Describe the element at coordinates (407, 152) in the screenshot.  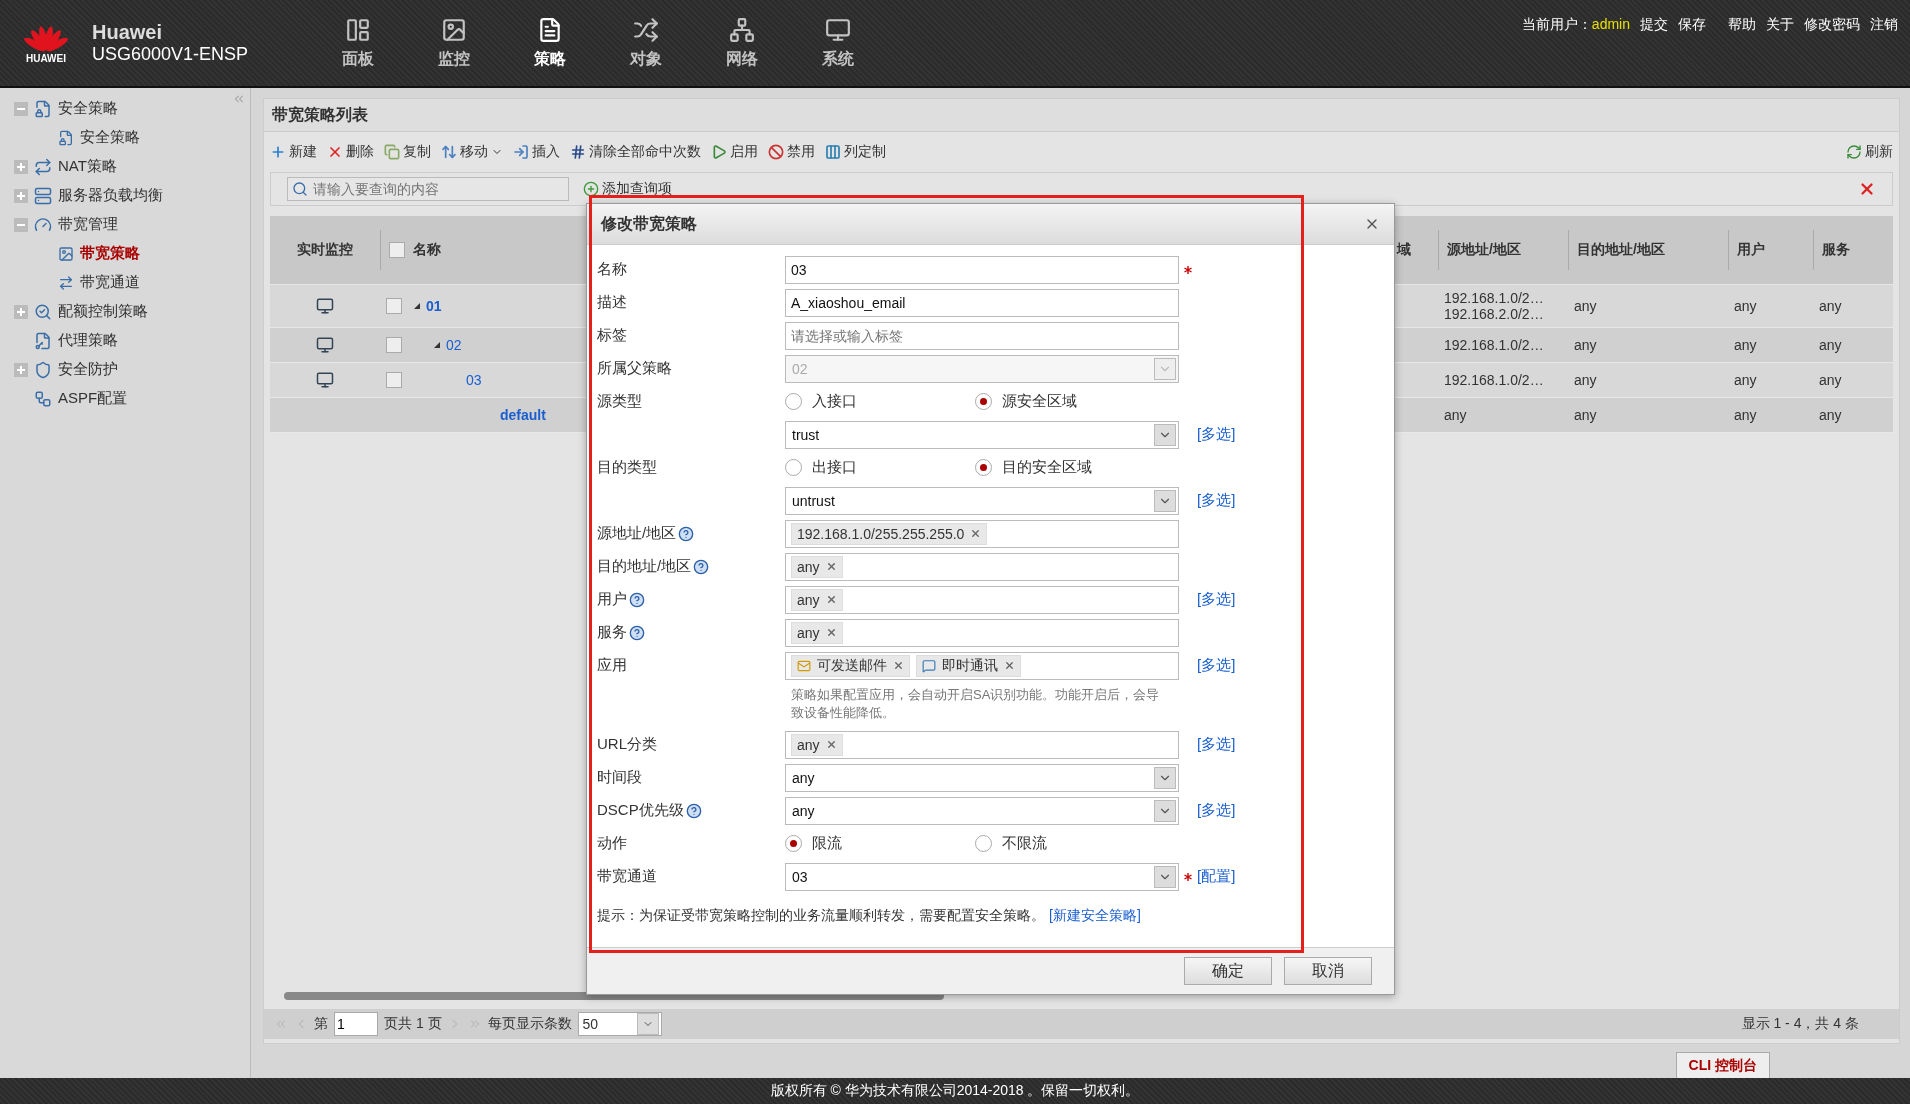
I see `toolbar-button: 复制` at that location.